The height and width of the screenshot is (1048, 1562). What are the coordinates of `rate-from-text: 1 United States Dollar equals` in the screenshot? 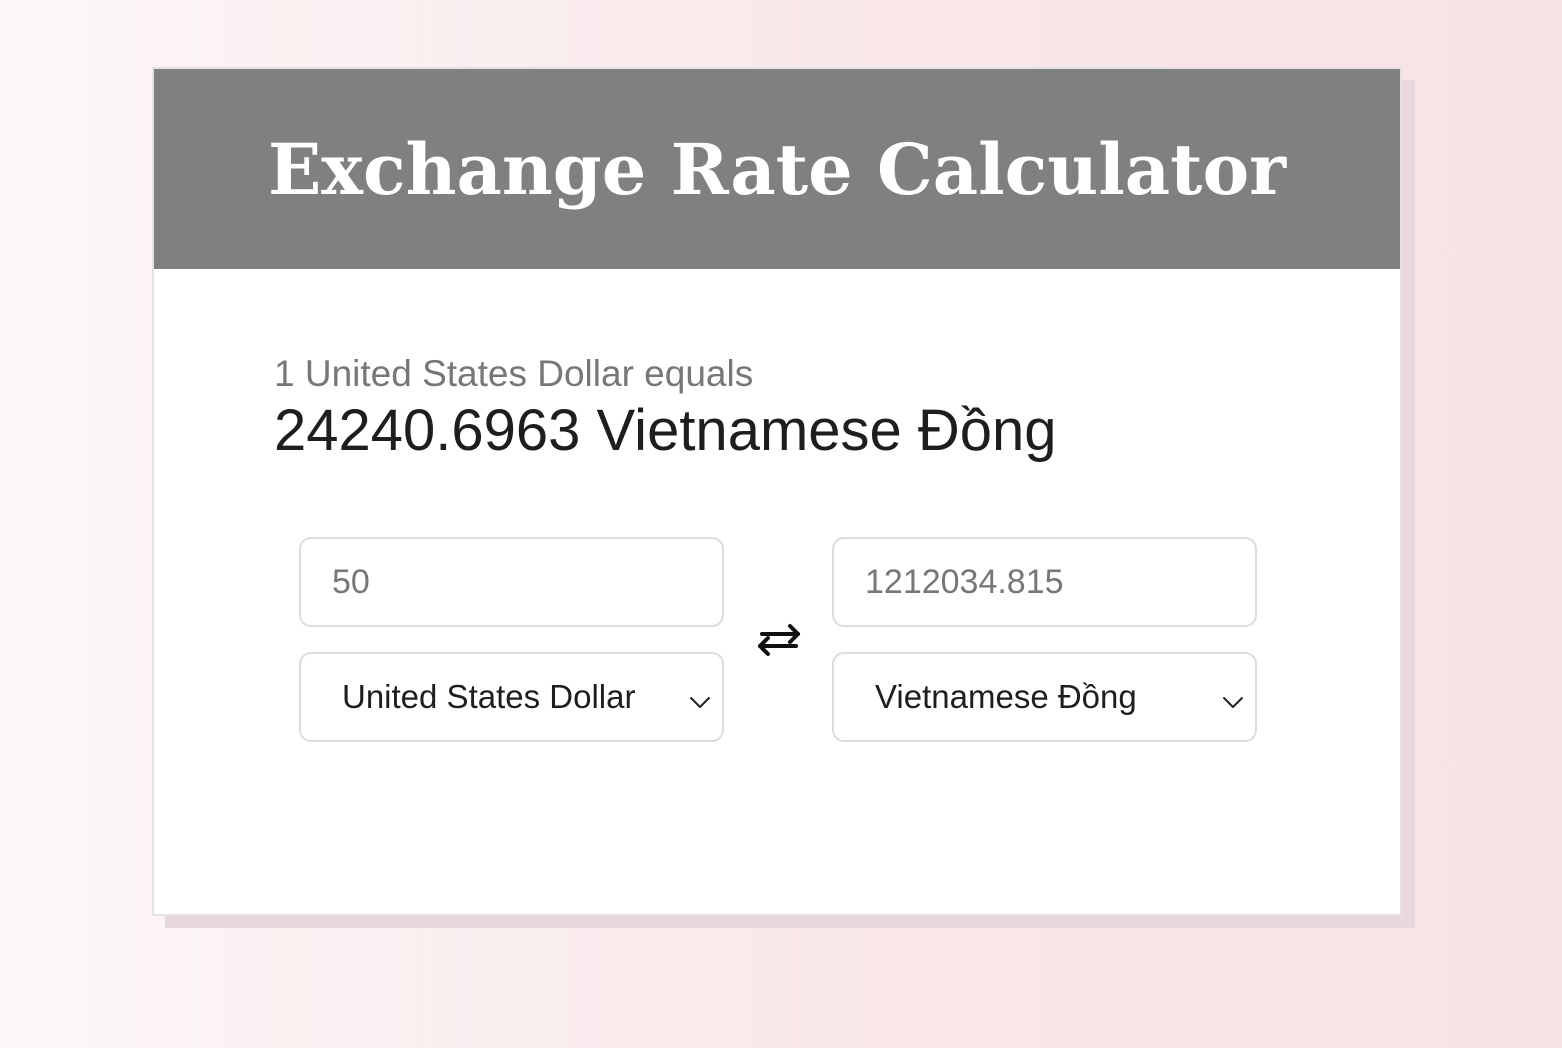 It's located at (514, 373).